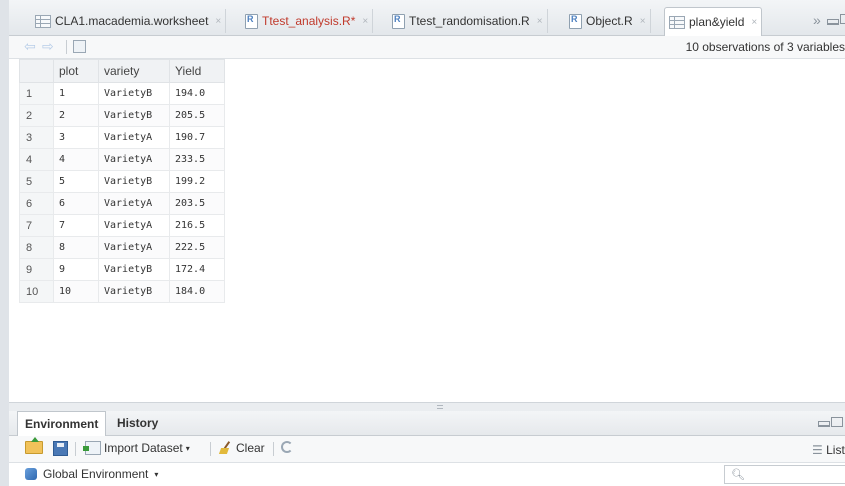  Describe the element at coordinates (197, 115) in the screenshot. I see `cell-yield: 205.5` at that location.